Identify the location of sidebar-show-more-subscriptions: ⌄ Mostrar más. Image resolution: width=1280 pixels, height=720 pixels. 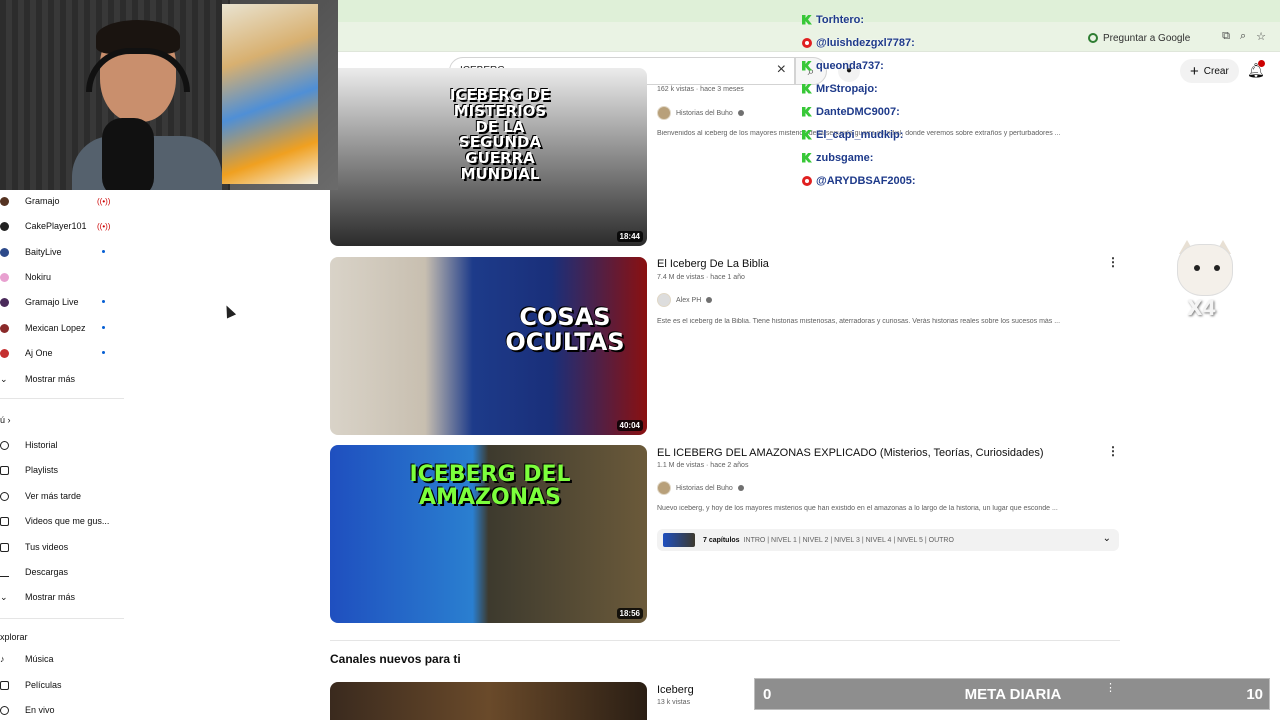
(62, 379).